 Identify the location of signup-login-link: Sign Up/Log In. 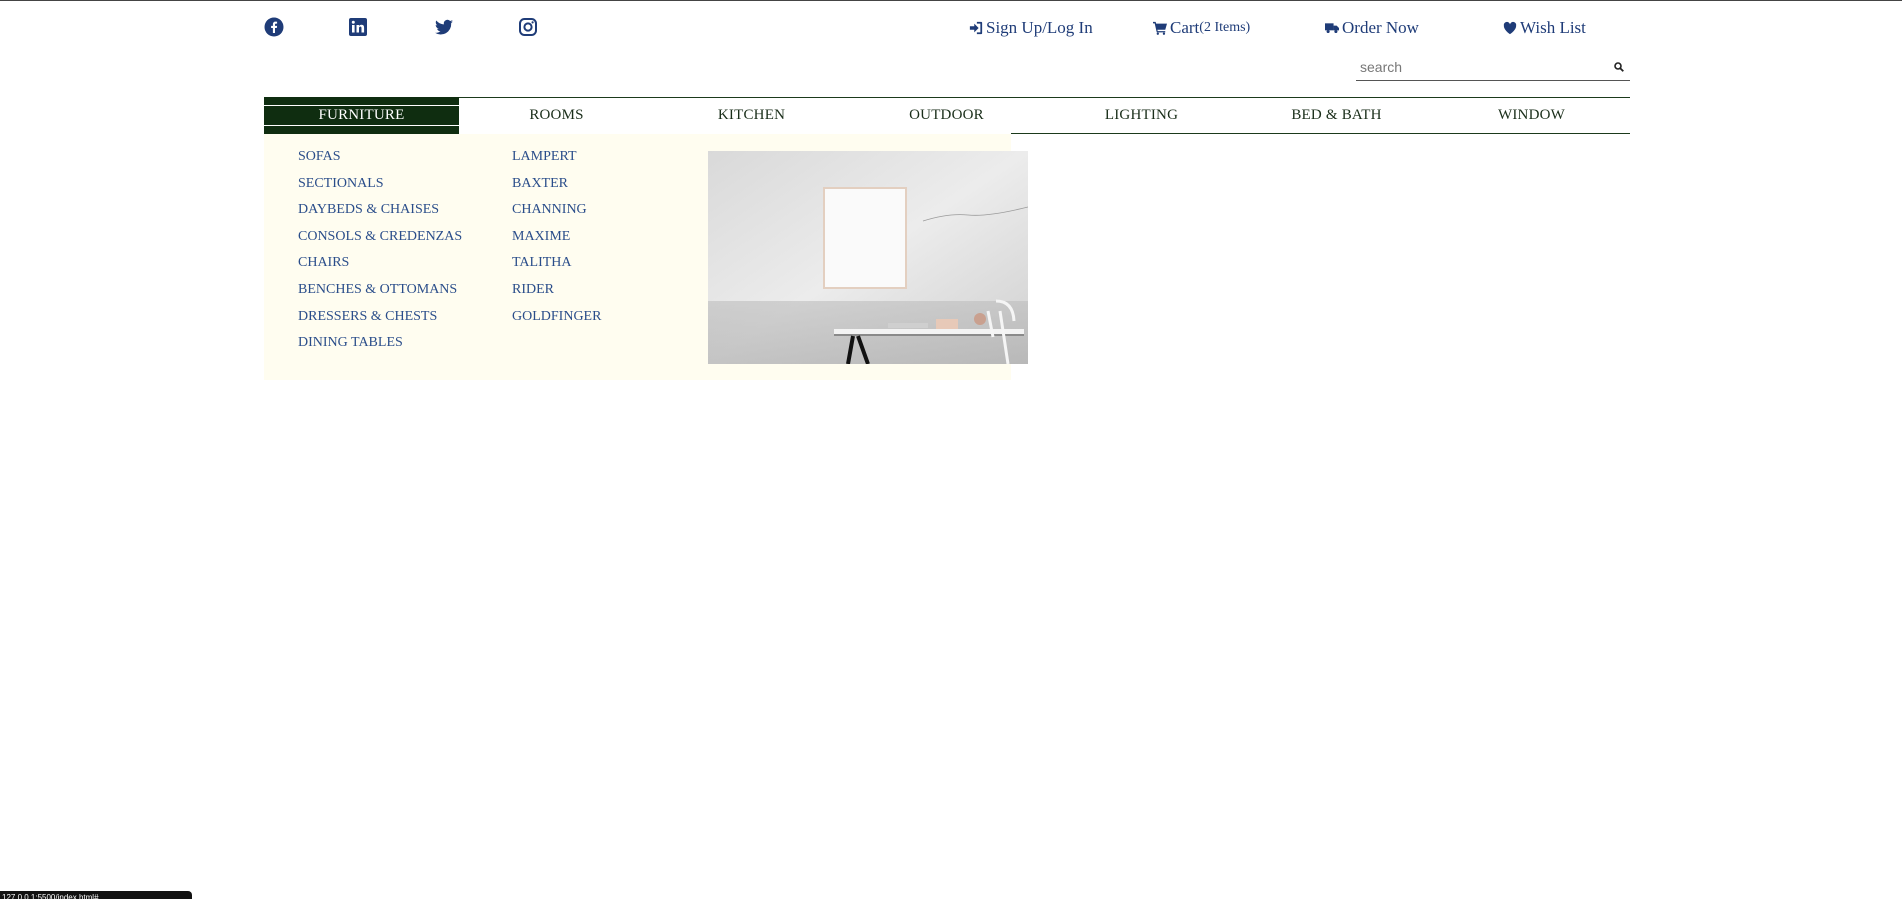
(1031, 28).